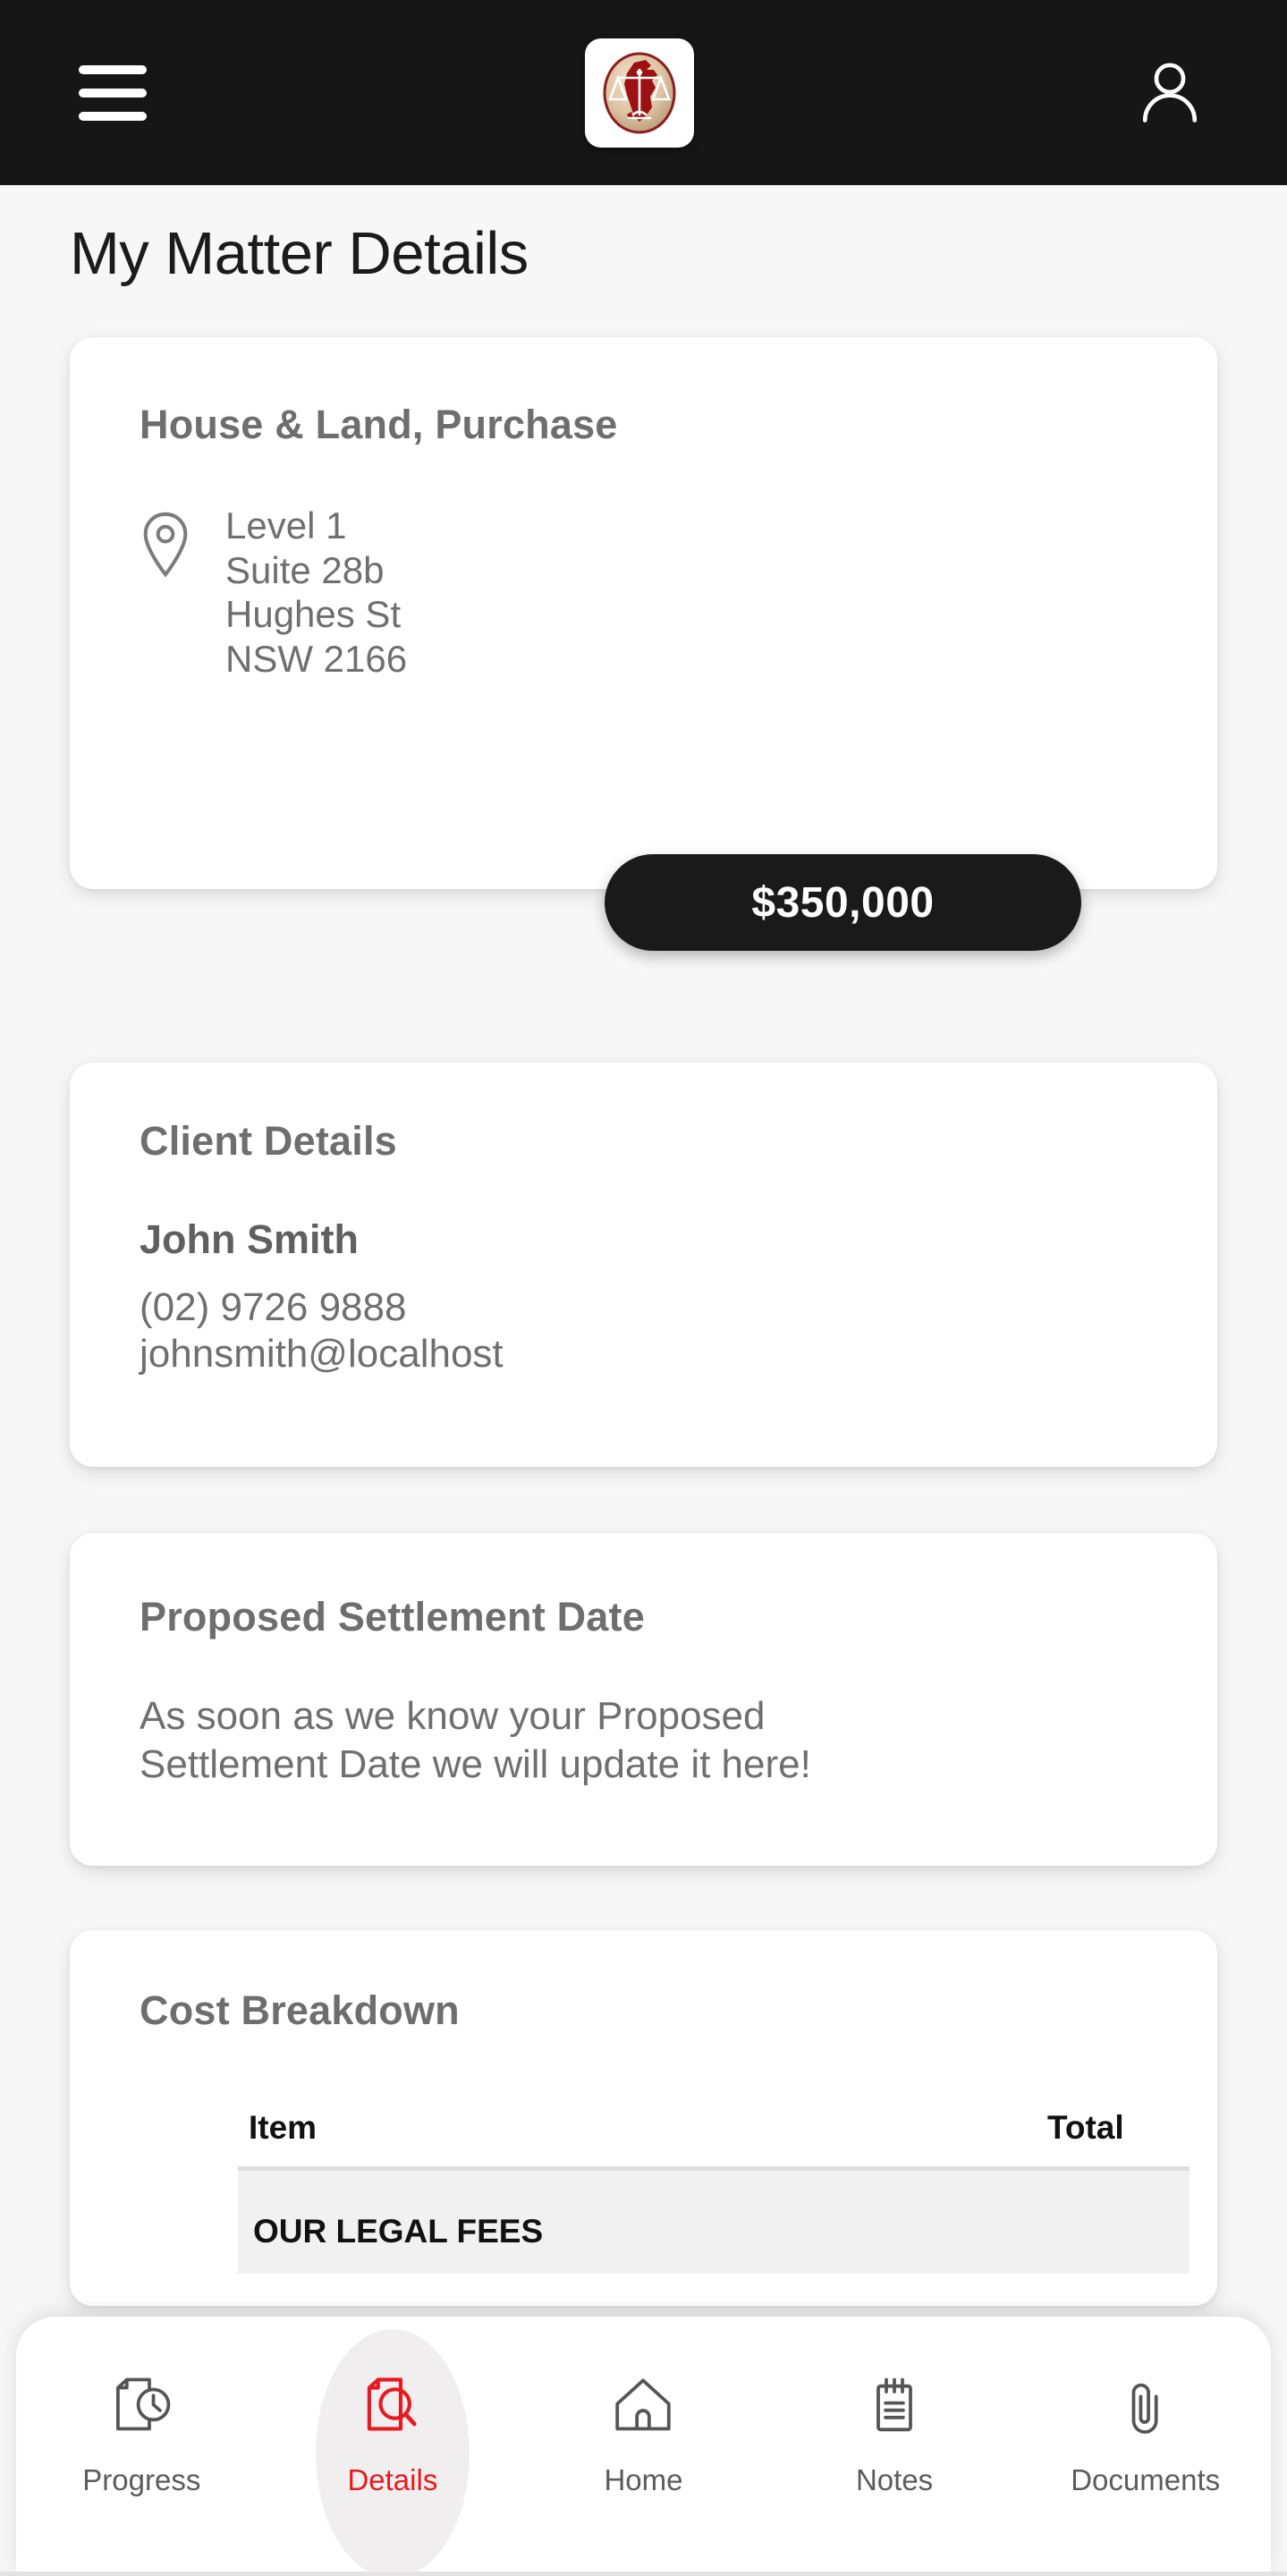 This screenshot has width=1287, height=2576. I want to click on map-pin-icon, so click(165, 545).